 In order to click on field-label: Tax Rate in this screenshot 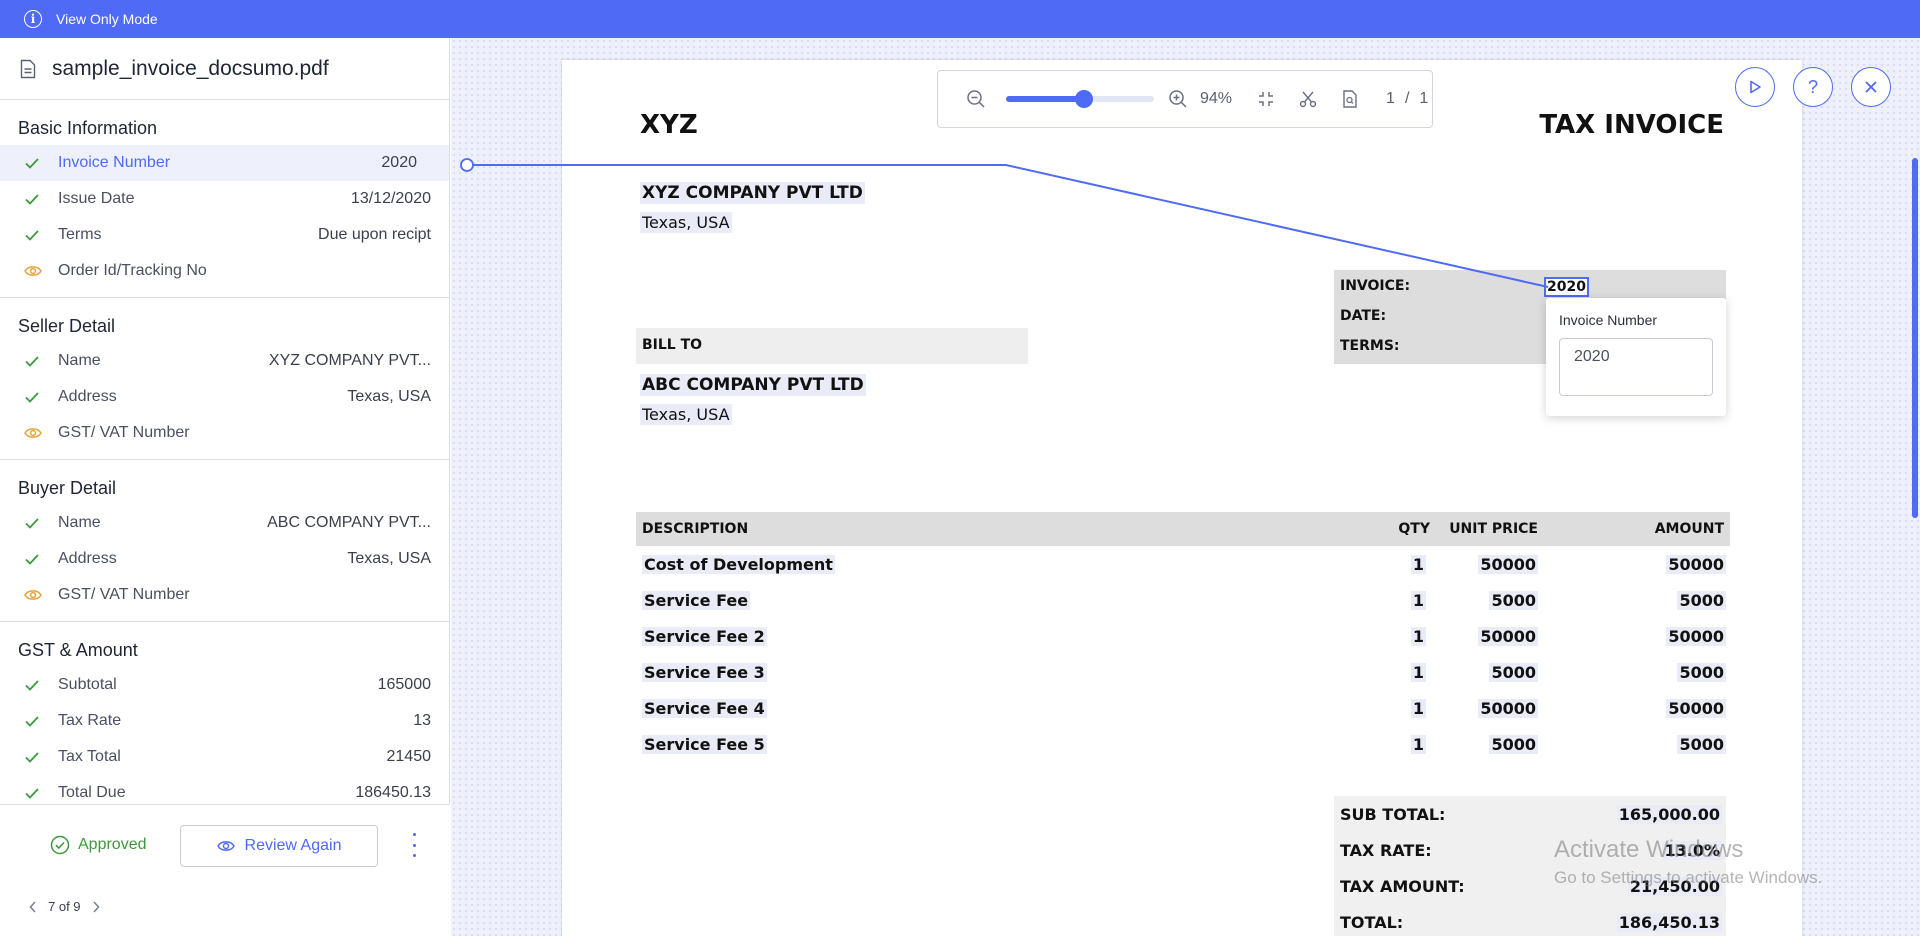, I will do `click(90, 720)`.